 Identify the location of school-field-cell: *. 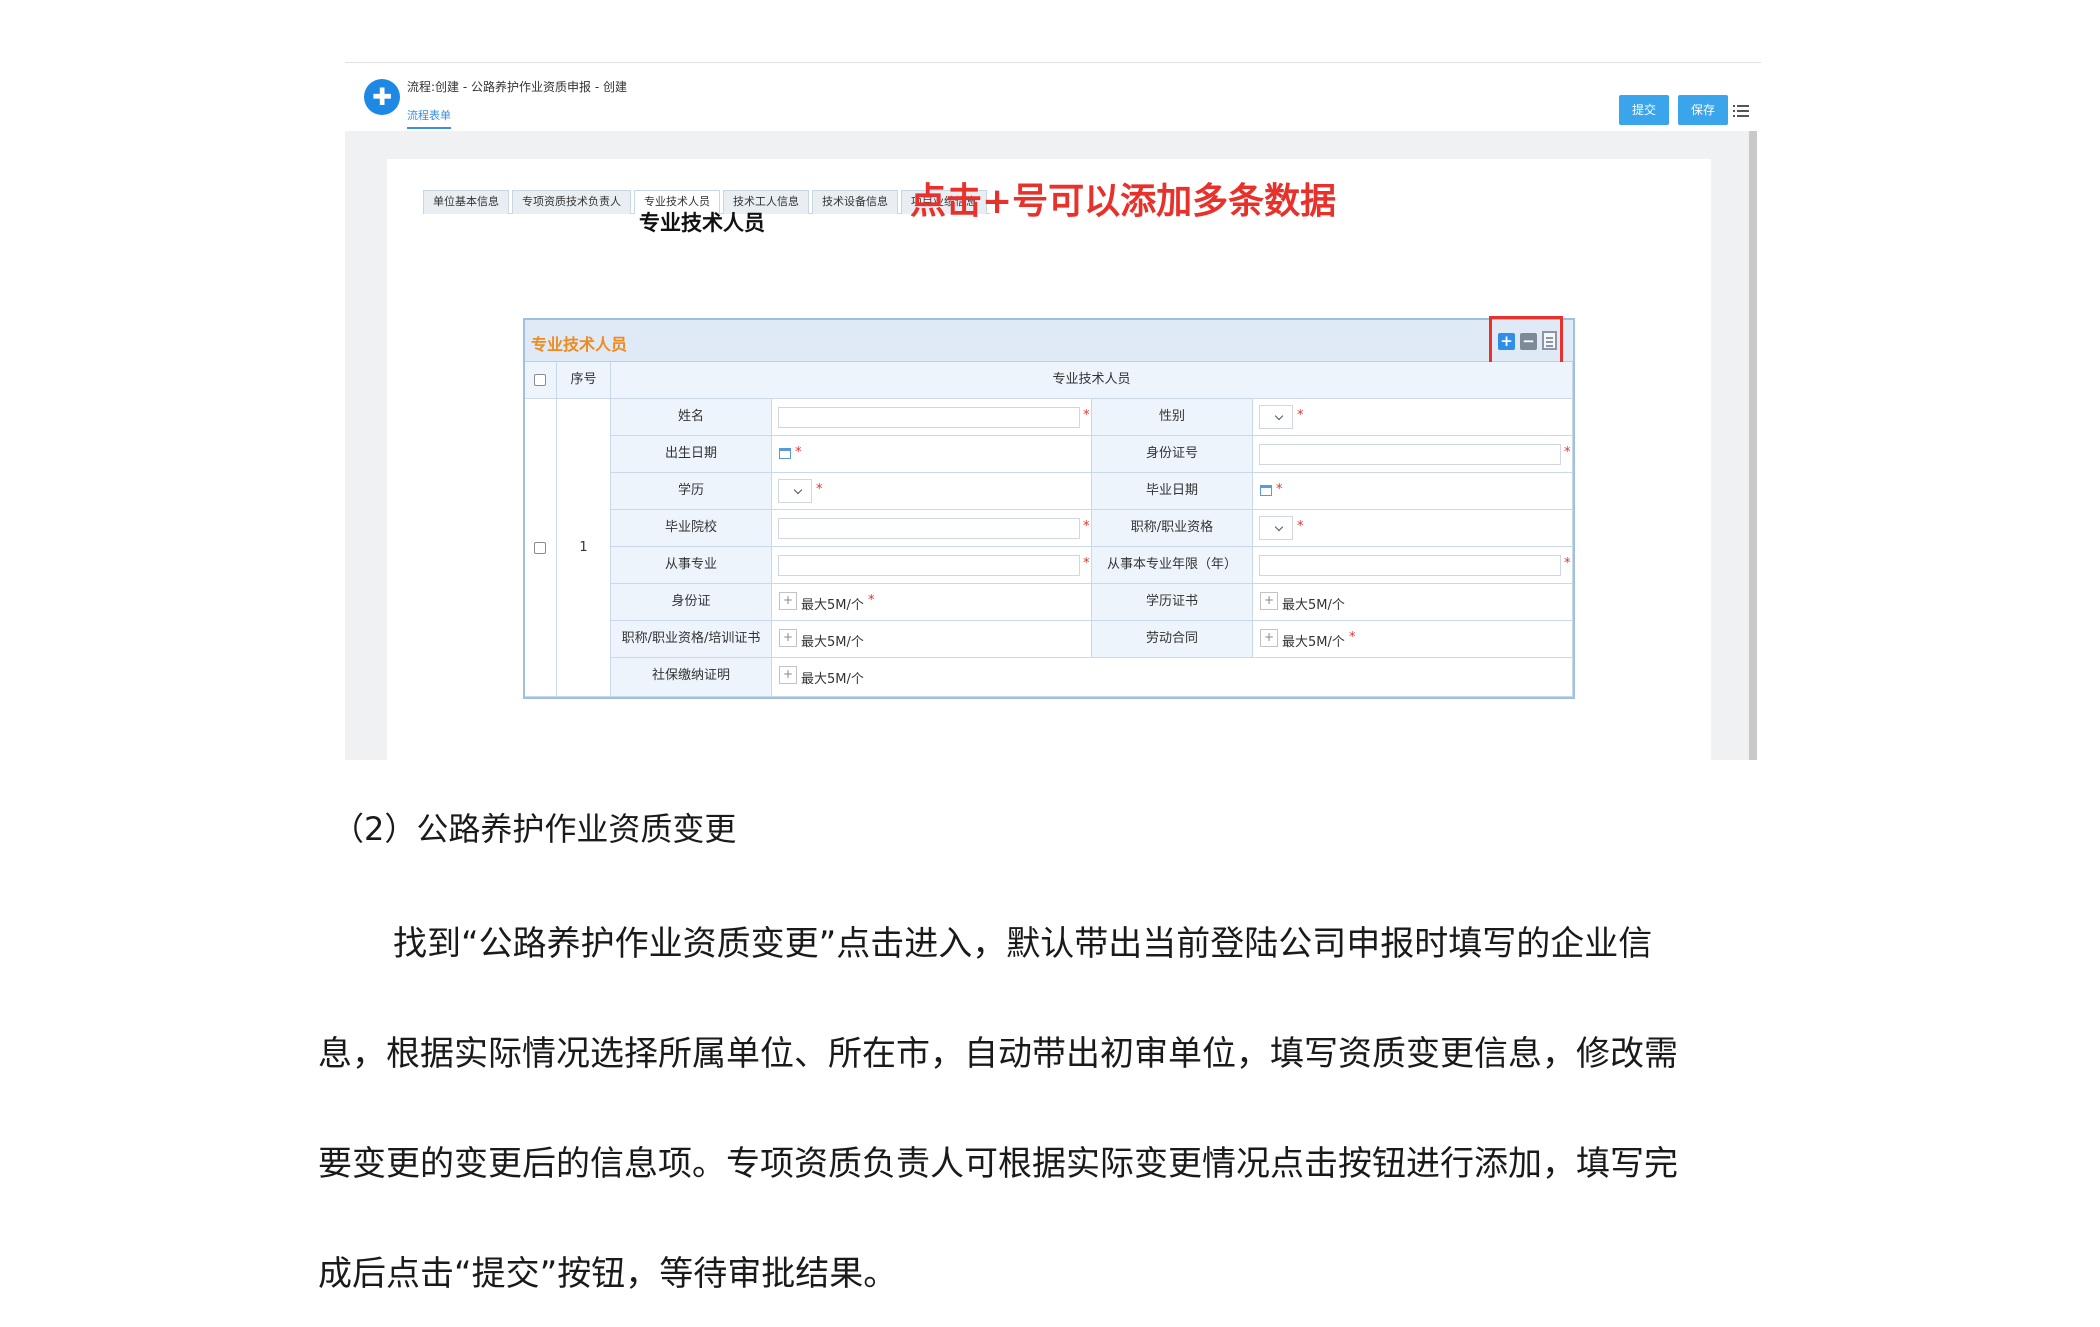
(932, 528).